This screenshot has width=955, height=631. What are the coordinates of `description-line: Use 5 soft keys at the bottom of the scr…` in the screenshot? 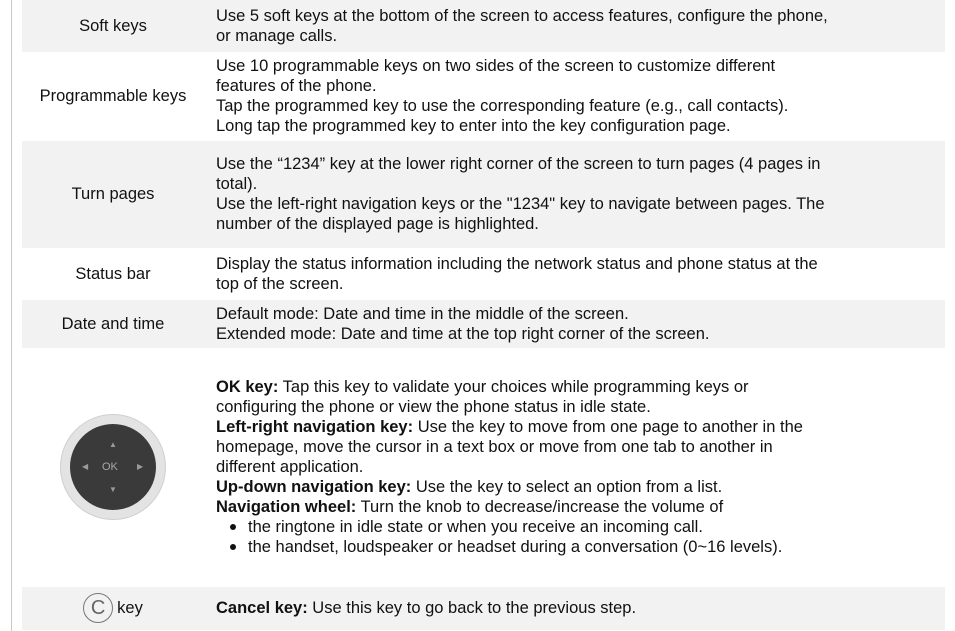 It's located at (522, 15).